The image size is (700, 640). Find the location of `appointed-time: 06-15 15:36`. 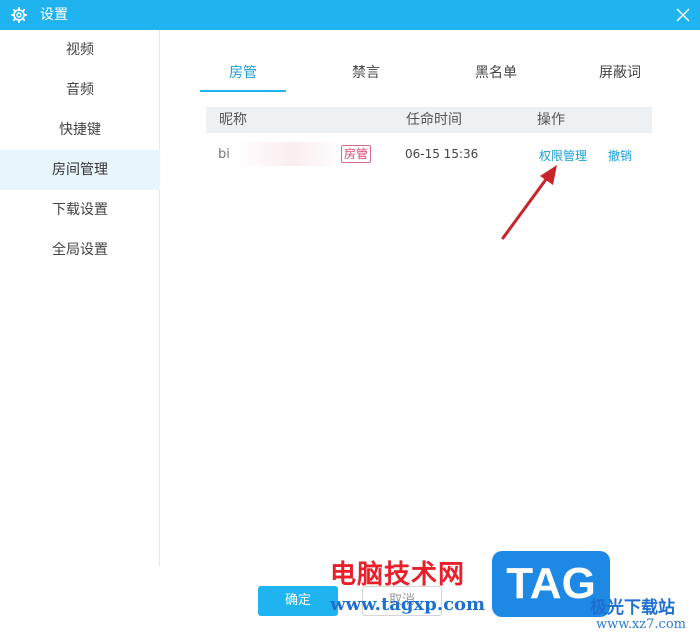

appointed-time: 06-15 15:36 is located at coordinates (442, 154).